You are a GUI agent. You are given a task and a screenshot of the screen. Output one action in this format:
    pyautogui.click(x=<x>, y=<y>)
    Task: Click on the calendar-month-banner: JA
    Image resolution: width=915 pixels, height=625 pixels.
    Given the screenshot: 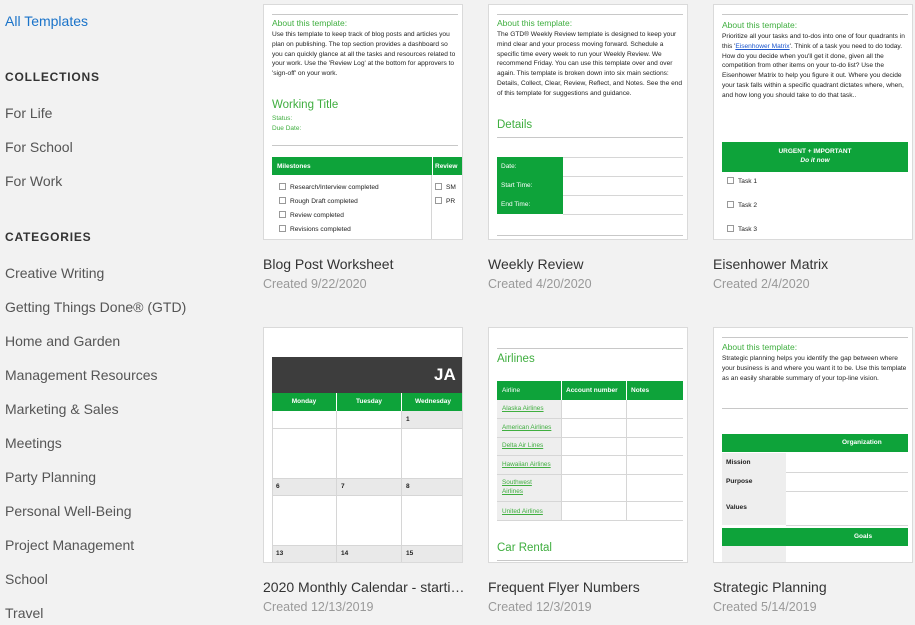 What is the action you would take?
    pyautogui.click(x=367, y=375)
    